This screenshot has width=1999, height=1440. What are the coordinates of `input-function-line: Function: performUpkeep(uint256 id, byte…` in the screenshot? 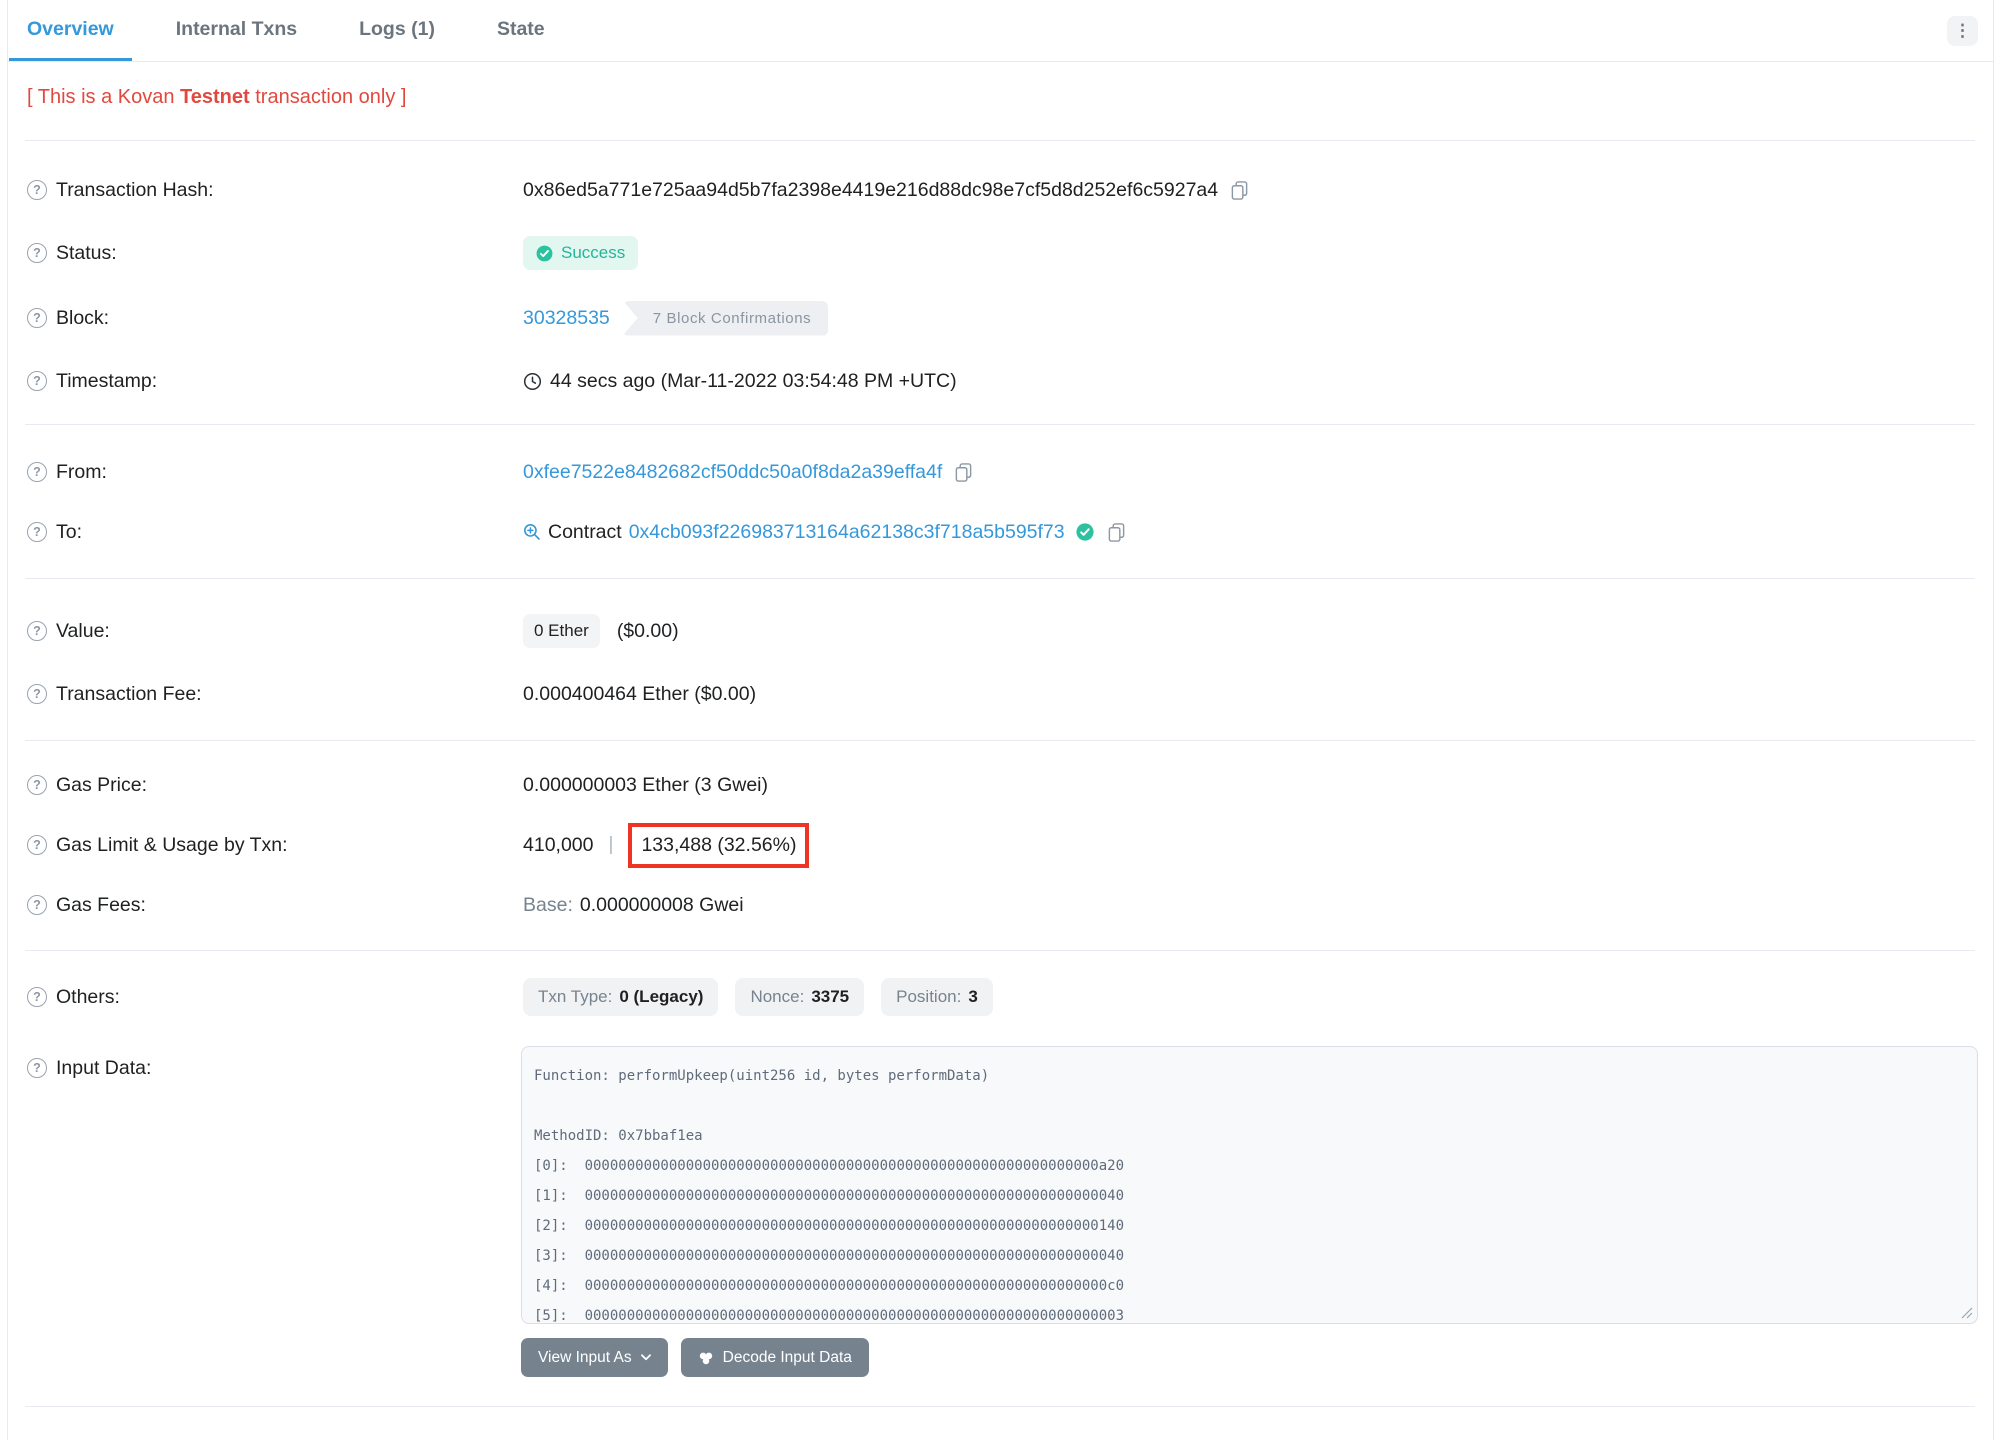 It's located at (762, 1076).